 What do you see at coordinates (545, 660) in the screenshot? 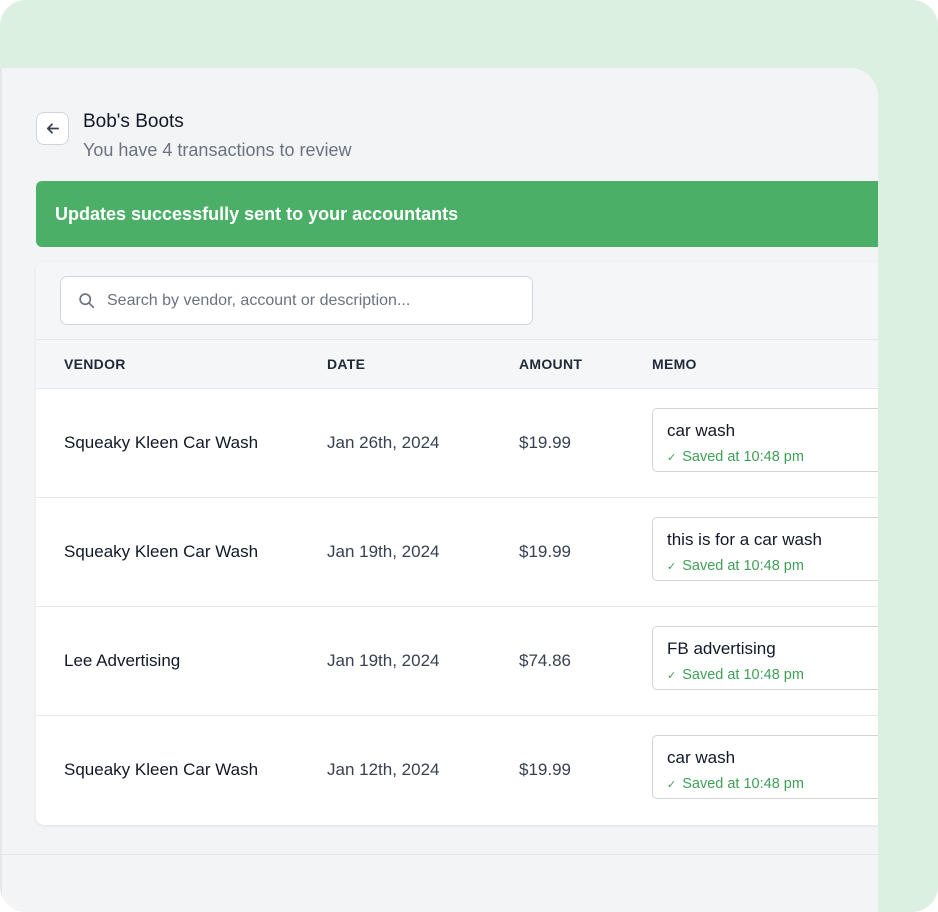
I see `amount-cell: $74.86` at bounding box center [545, 660].